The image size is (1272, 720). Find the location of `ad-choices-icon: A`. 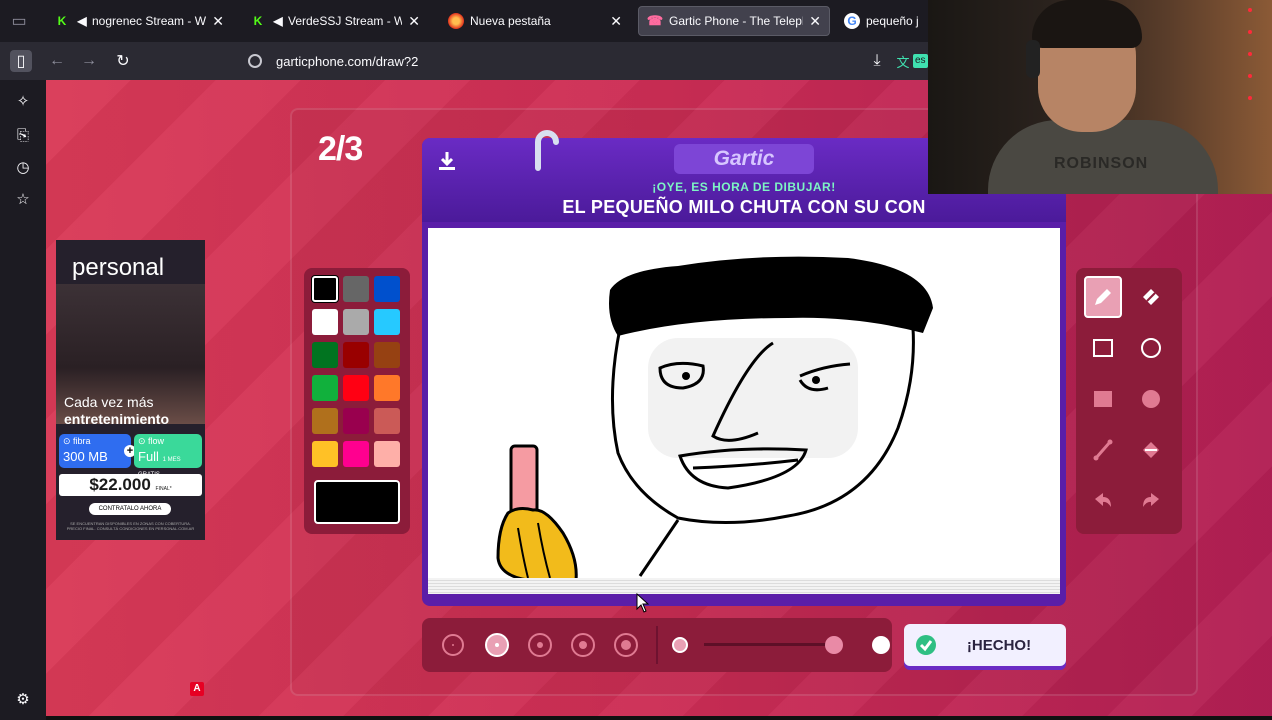

ad-choices-icon: A is located at coordinates (197, 689).